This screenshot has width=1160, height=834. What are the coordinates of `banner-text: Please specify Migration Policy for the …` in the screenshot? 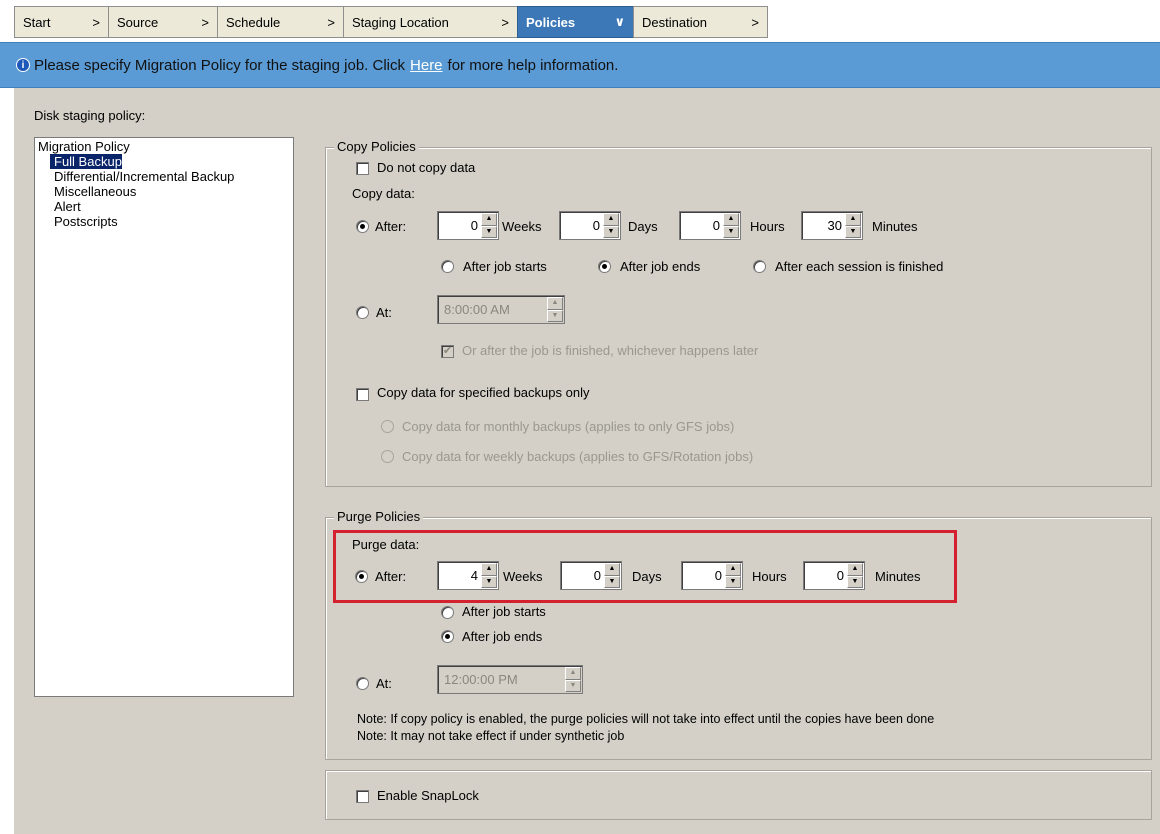 It's located at (220, 65).